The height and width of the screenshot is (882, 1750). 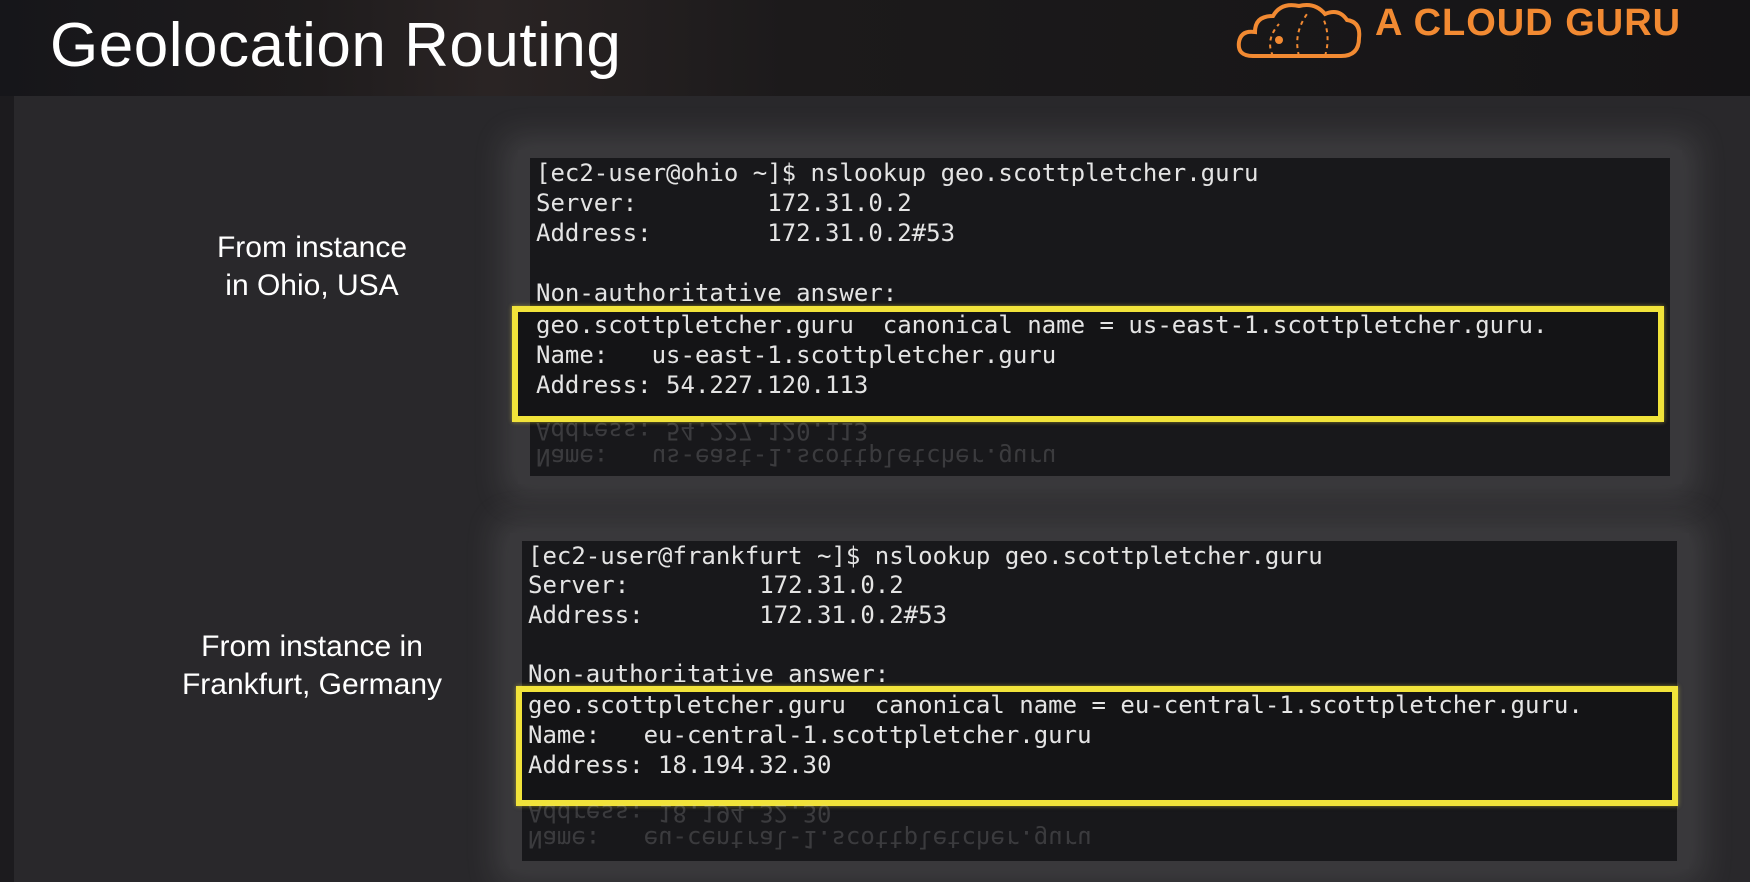 What do you see at coordinates (810, 735) in the screenshot?
I see `answer-name-line: Name: eu-central-1.scottpletcher.guru` at bounding box center [810, 735].